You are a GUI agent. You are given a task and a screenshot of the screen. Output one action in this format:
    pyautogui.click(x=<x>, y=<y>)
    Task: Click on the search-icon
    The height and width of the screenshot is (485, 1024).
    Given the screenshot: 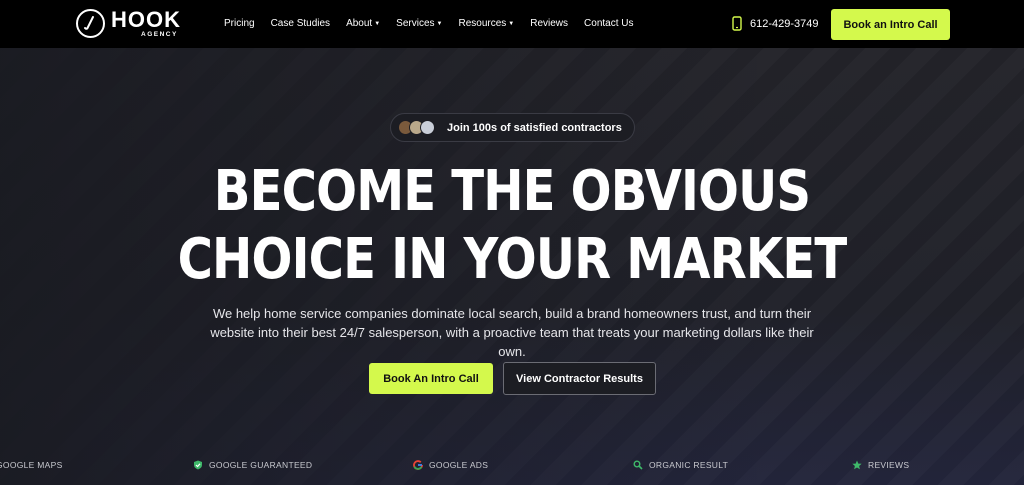 What is the action you would take?
    pyautogui.click(x=638, y=465)
    